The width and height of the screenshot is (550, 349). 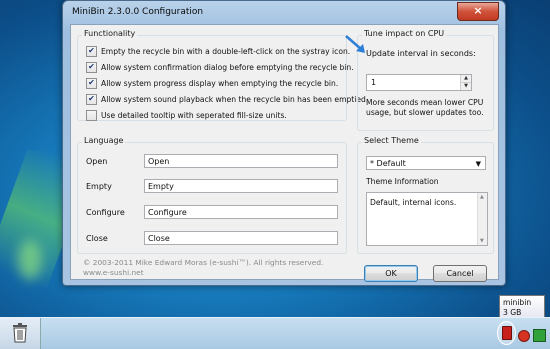 I want to click on tray-bin-icon, so click(x=507, y=333).